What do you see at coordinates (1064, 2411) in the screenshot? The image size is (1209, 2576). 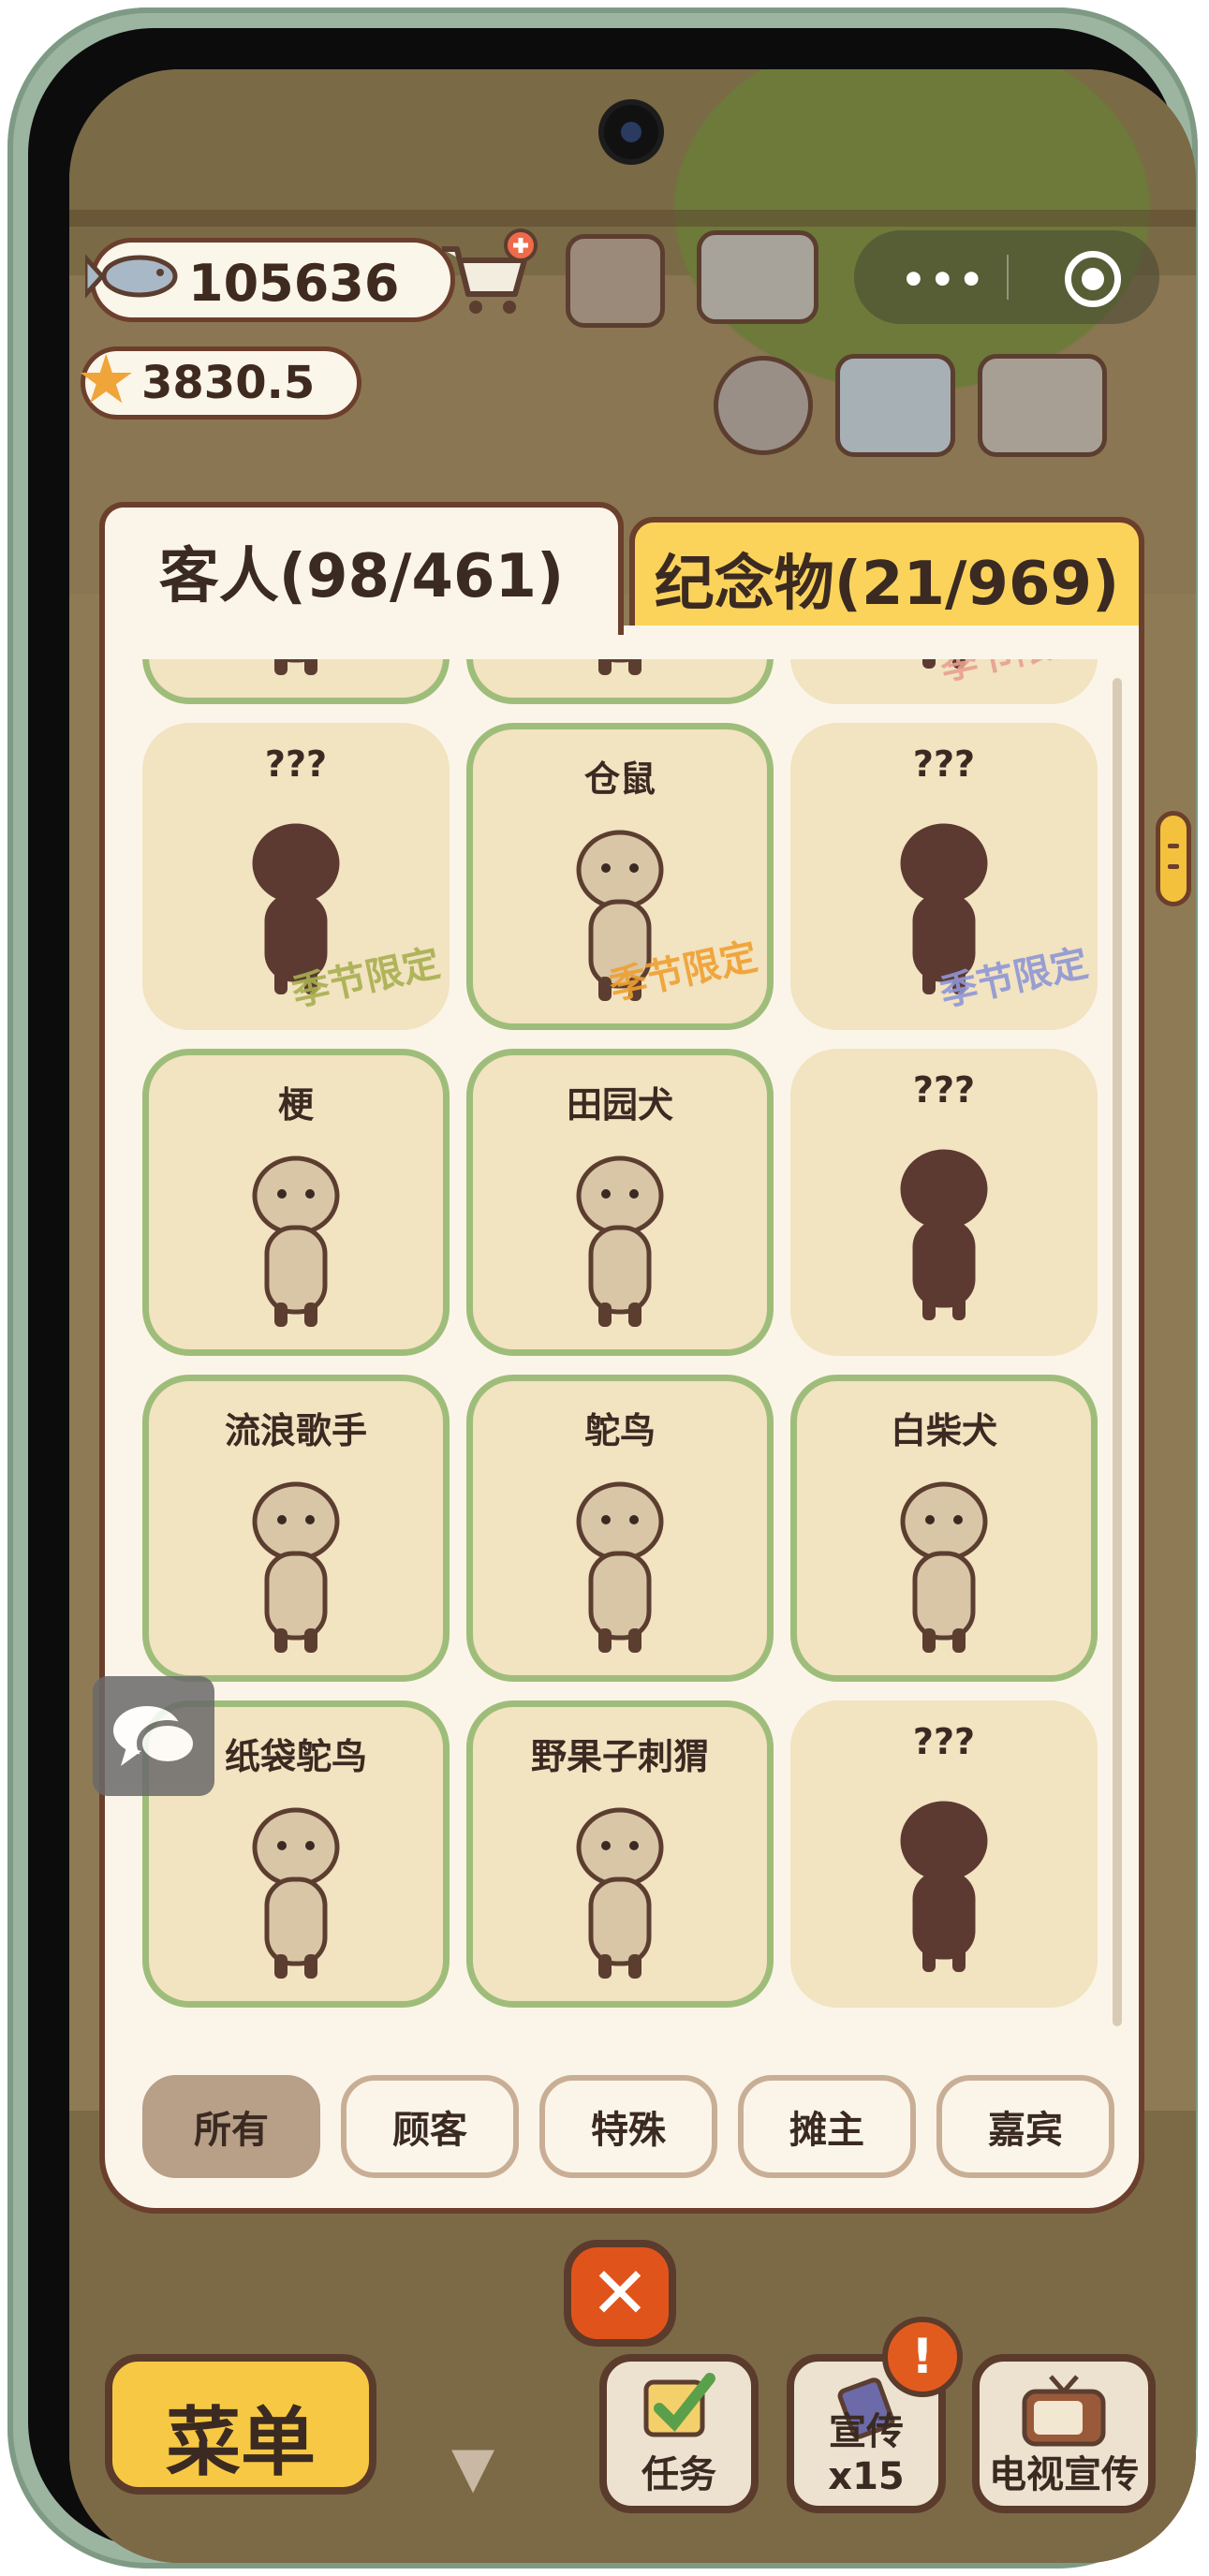 I see `tv-icon` at bounding box center [1064, 2411].